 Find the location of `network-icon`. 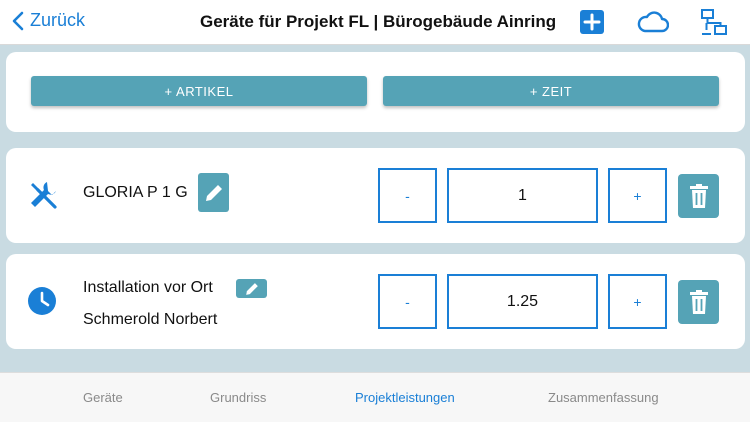

network-icon is located at coordinates (714, 22).